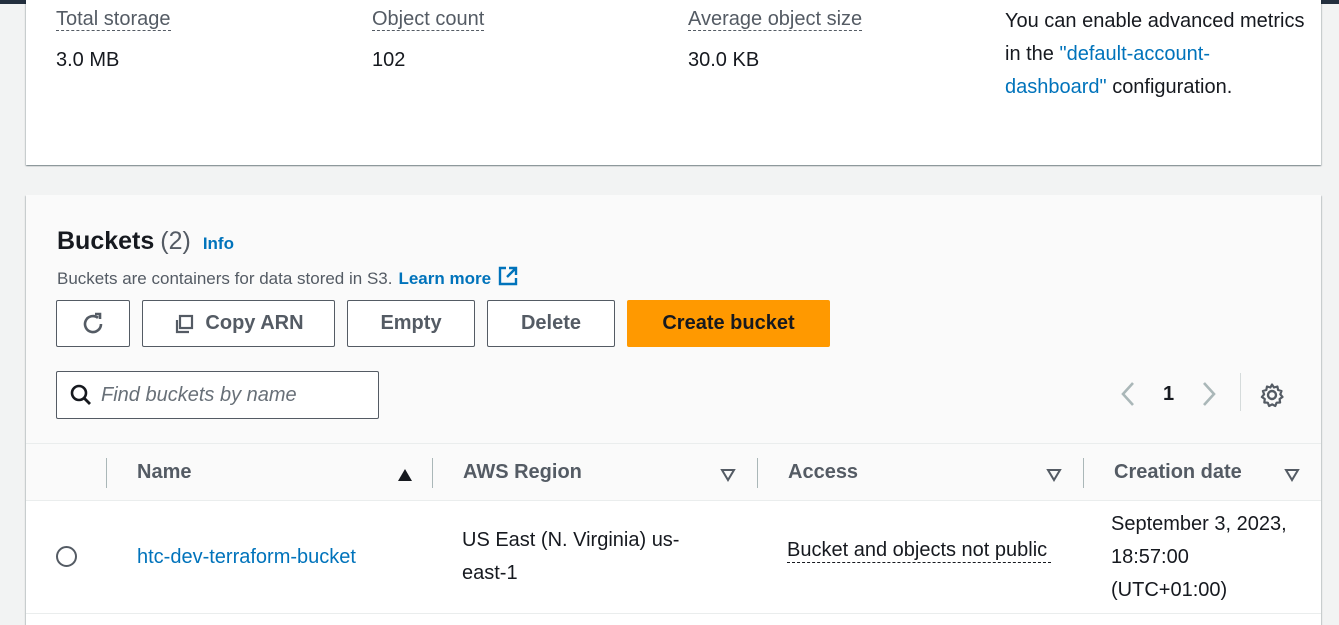  I want to click on column-header-creation-date: Creation date, so click(1207, 472).